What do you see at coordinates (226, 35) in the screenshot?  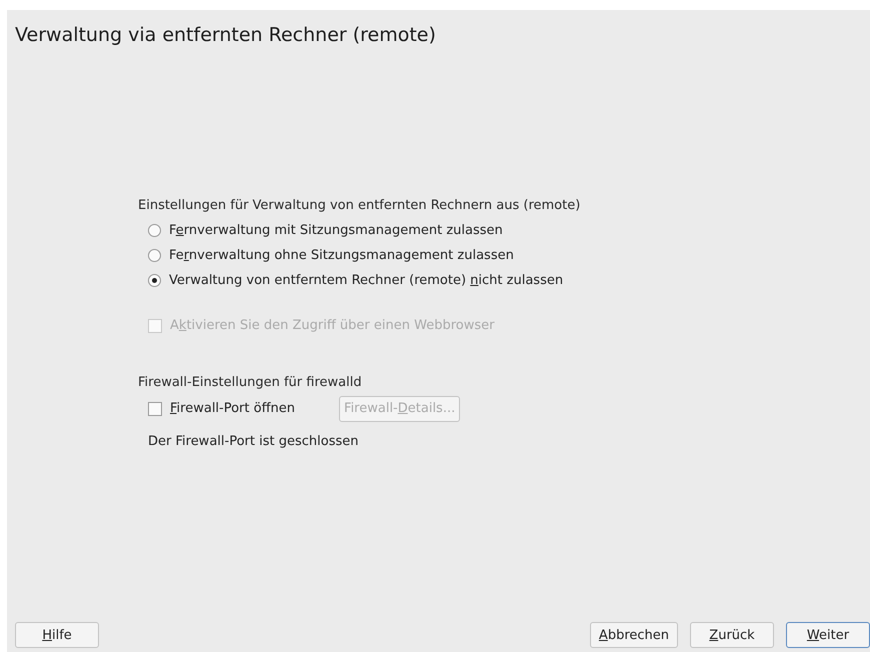 I see `page-title: Verwaltung via entfernten Rechner (remote)` at bounding box center [226, 35].